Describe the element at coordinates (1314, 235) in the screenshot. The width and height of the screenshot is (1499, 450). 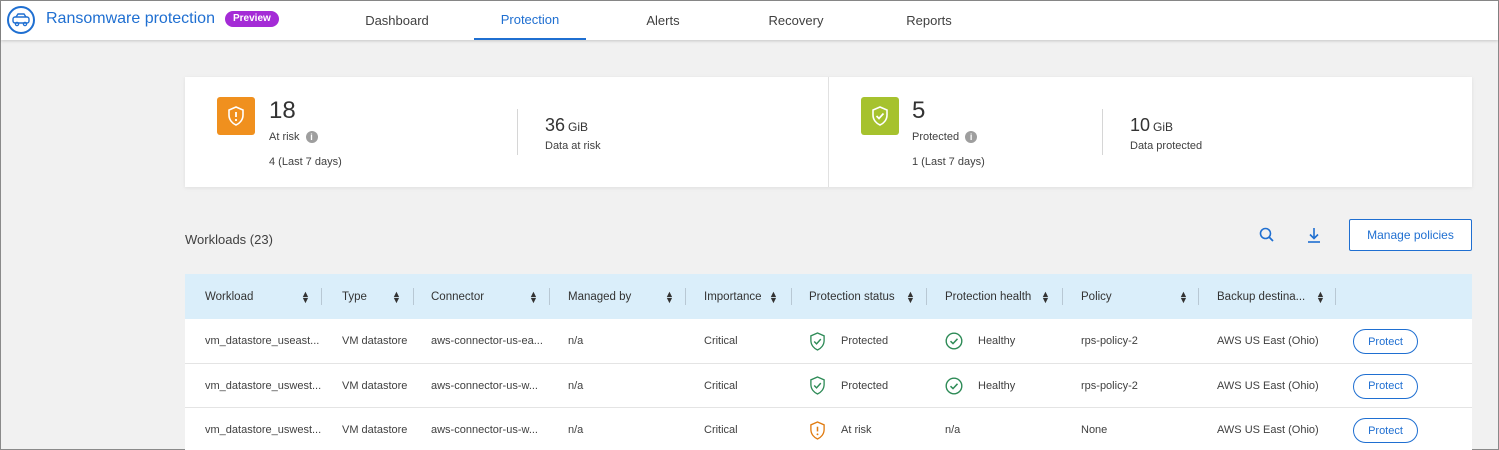
I see `download-icon` at that location.